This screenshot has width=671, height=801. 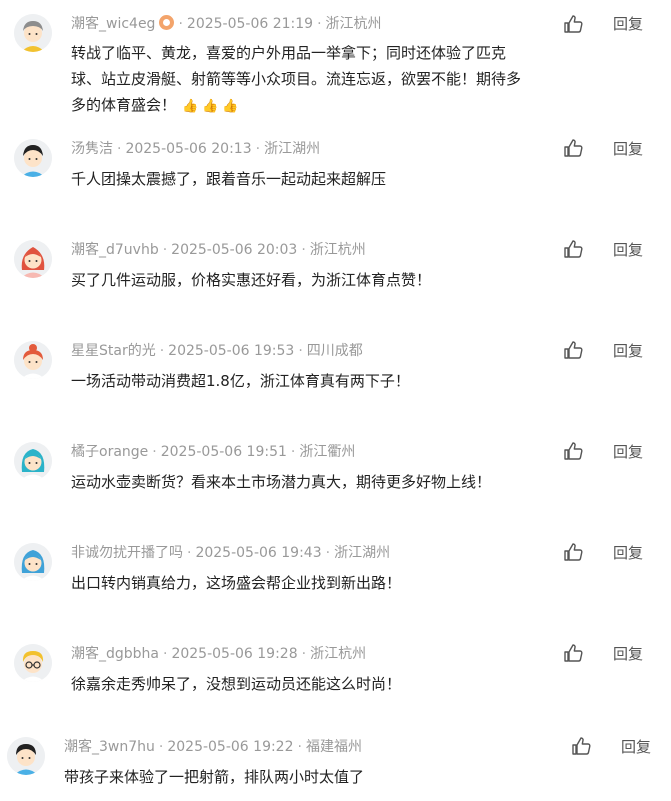 I want to click on grey-hair-avatar-icon, so click(x=33, y=33).